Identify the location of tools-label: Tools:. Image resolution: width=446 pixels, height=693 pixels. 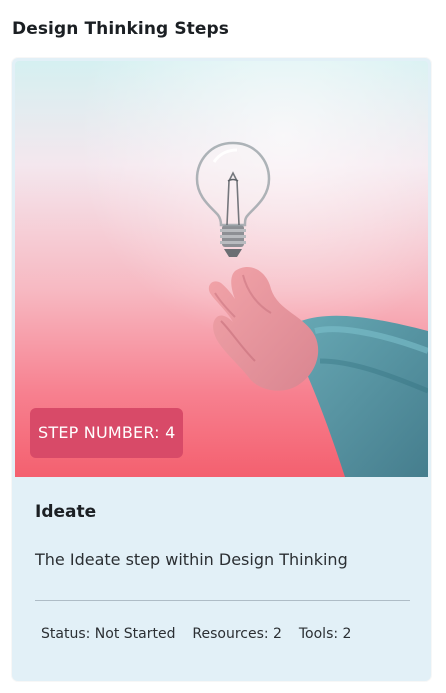
(318, 634).